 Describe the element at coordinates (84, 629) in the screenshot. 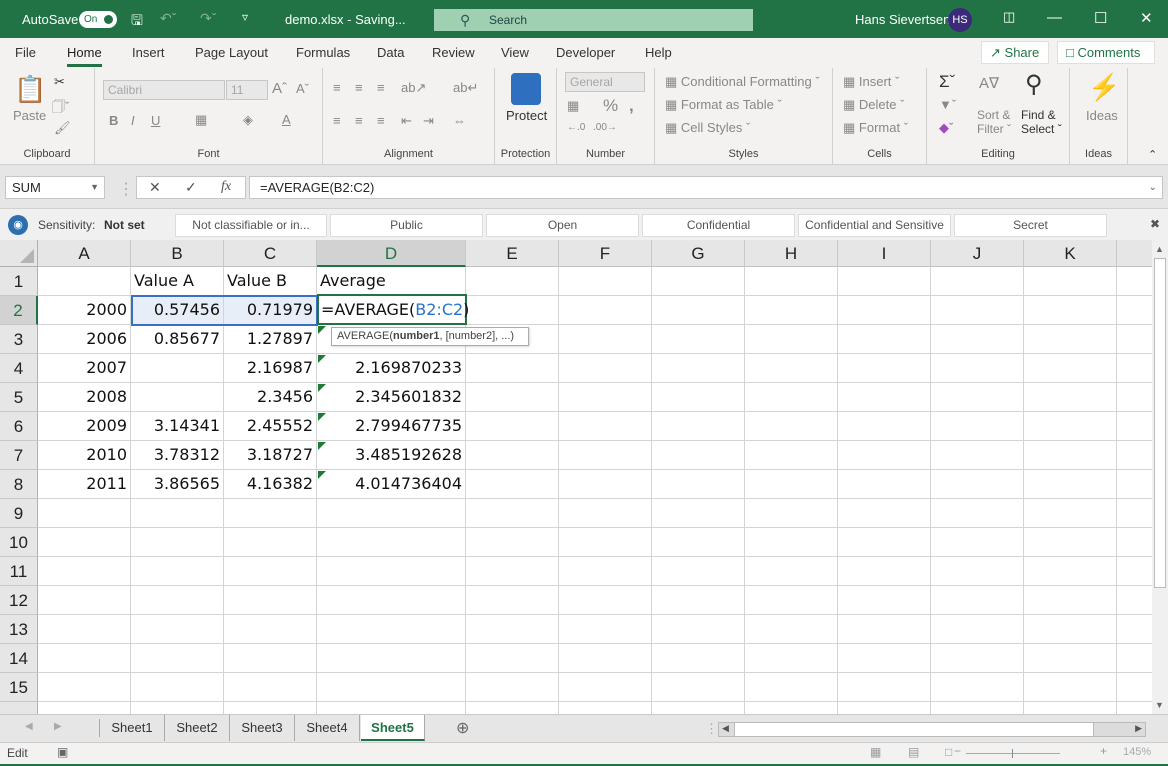

I see `cell-a13` at that location.